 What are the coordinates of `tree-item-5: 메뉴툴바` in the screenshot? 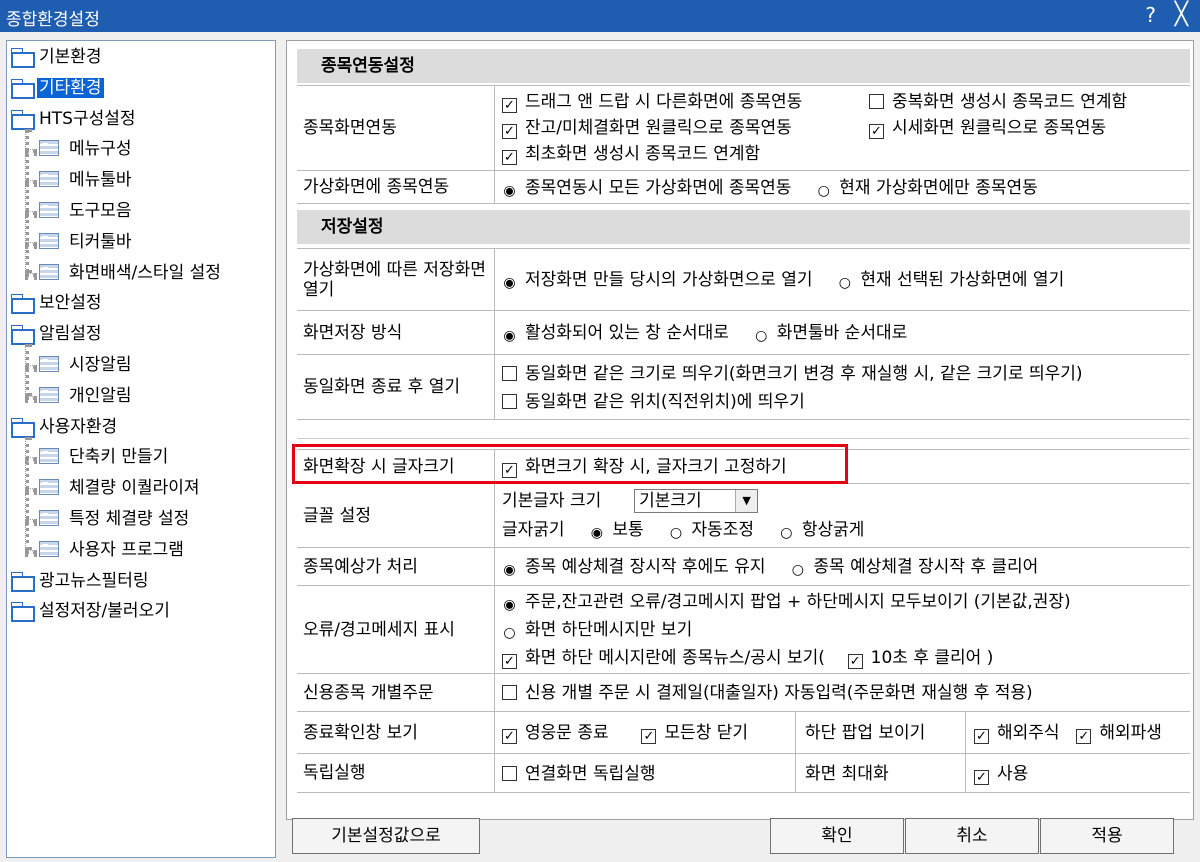 It's located at (86, 180).